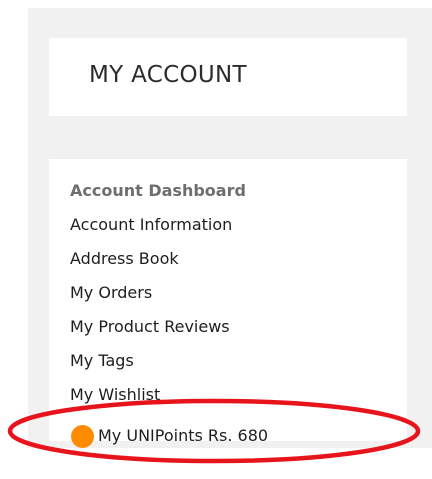 The image size is (432, 479). Describe the element at coordinates (82, 436) in the screenshot. I see `orange-dot-icon` at that location.